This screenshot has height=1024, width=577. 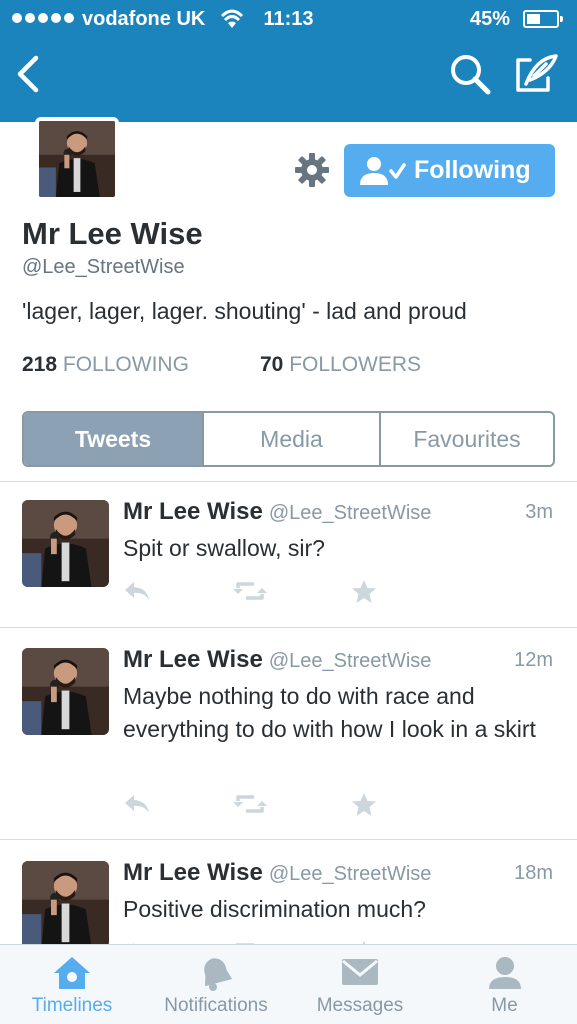 I want to click on status-time: 11:13, so click(x=288, y=19).